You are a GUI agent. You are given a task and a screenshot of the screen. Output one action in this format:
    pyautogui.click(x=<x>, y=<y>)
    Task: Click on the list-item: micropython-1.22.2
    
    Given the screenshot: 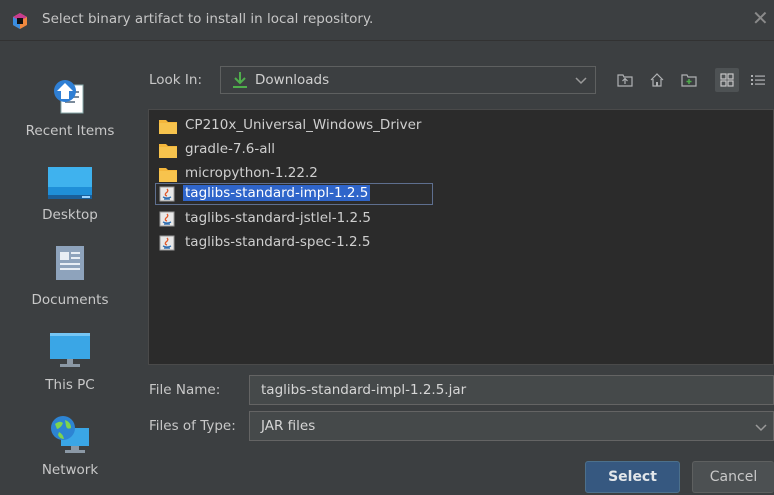 What is the action you would take?
    pyautogui.click(x=365, y=174)
    